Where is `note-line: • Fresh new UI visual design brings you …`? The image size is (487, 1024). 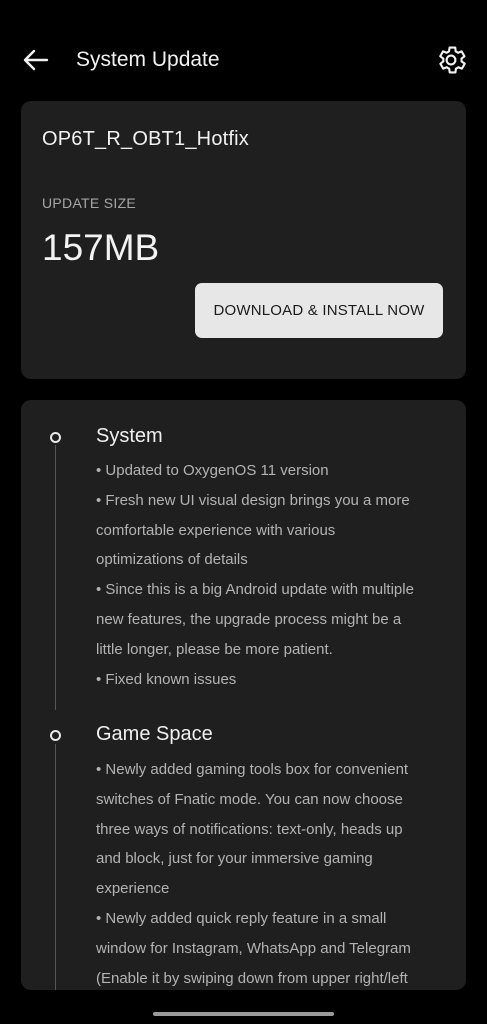
note-line: • Fresh new UI visual design brings you … is located at coordinates (253, 500).